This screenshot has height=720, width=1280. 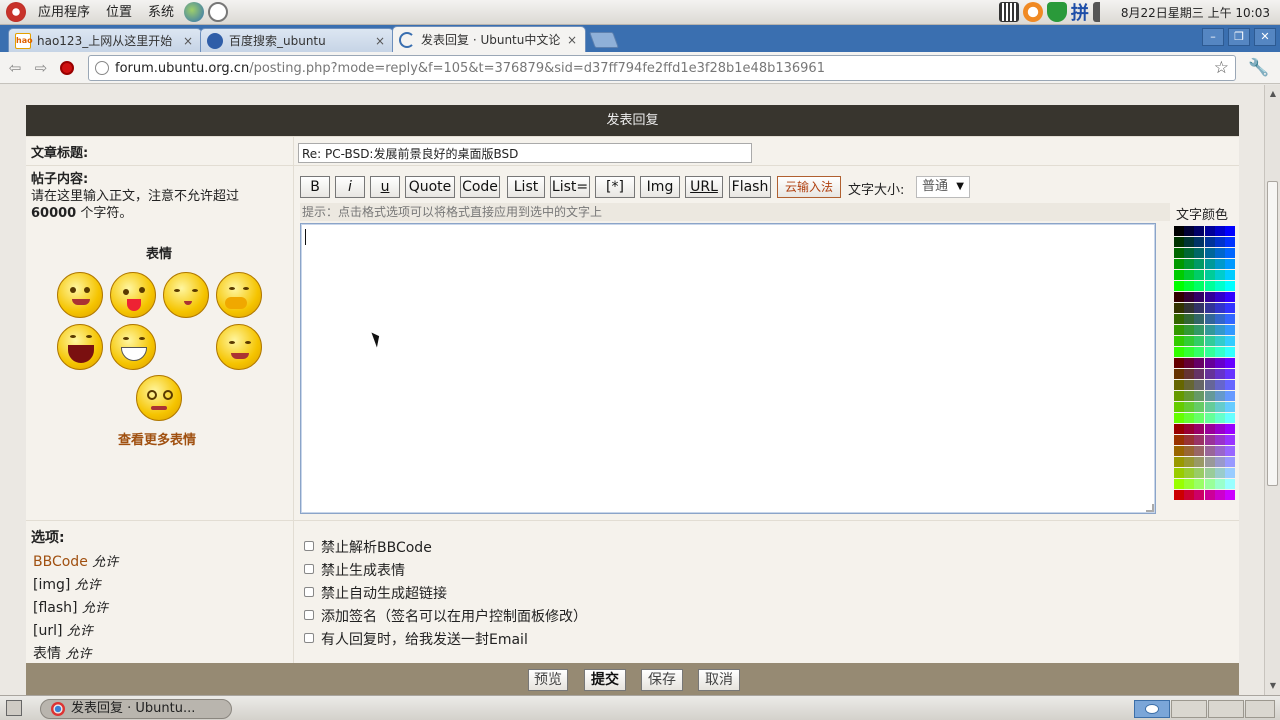 What do you see at coordinates (526, 187) in the screenshot?
I see `list-button: List` at bounding box center [526, 187].